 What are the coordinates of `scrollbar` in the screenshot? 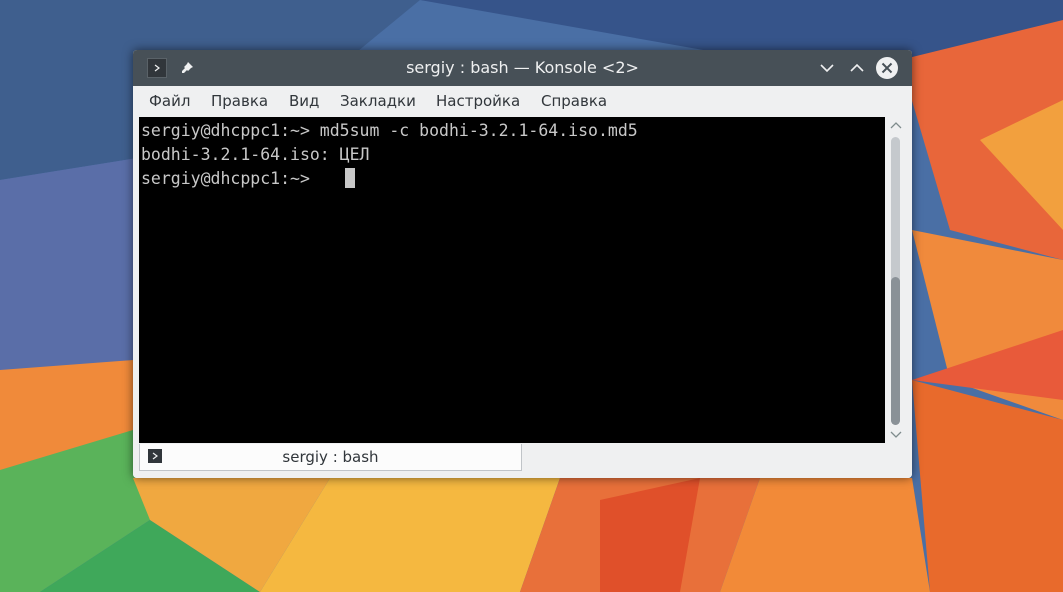 It's located at (896, 280).